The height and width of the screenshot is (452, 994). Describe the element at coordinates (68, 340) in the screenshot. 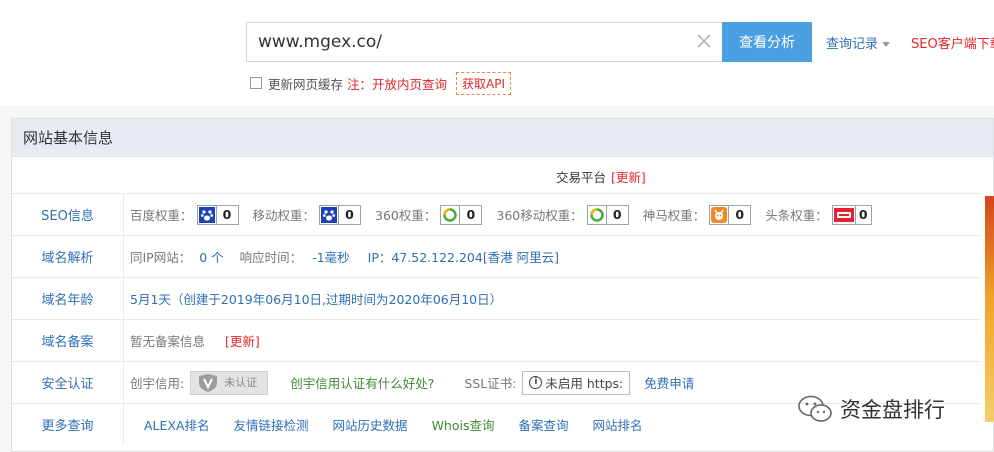

I see `icp-row-label: 域名备案` at that location.